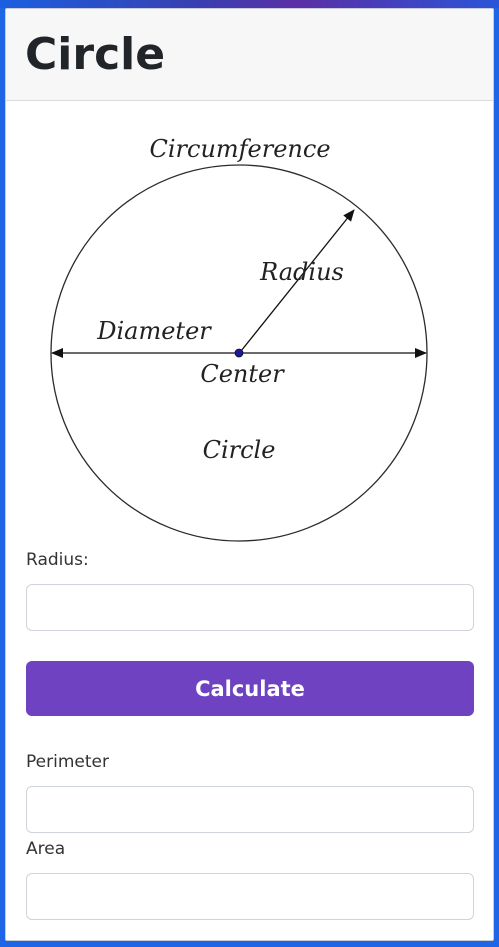 Image resolution: width=499 pixels, height=947 pixels. What do you see at coordinates (239, 450) in the screenshot?
I see `circle-label: Circle` at bounding box center [239, 450].